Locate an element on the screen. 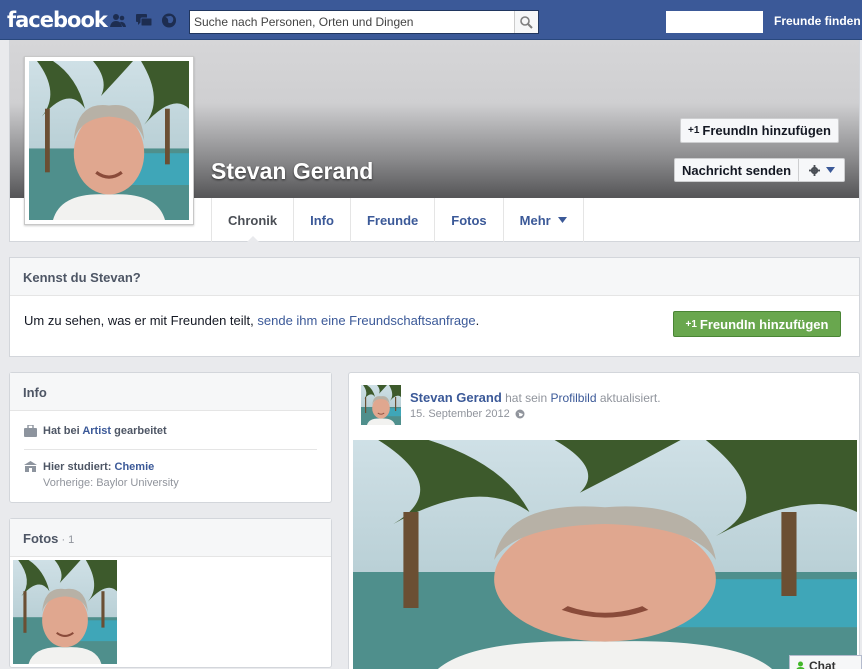 This screenshot has height=669, width=862. more-options-button is located at coordinates (822, 170).